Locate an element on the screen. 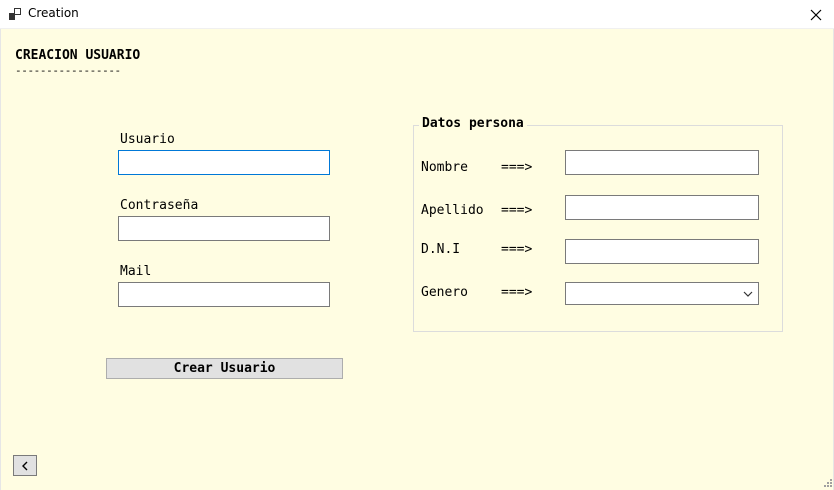 Image resolution: width=834 pixels, height=490 pixels. mail-input is located at coordinates (224, 294).